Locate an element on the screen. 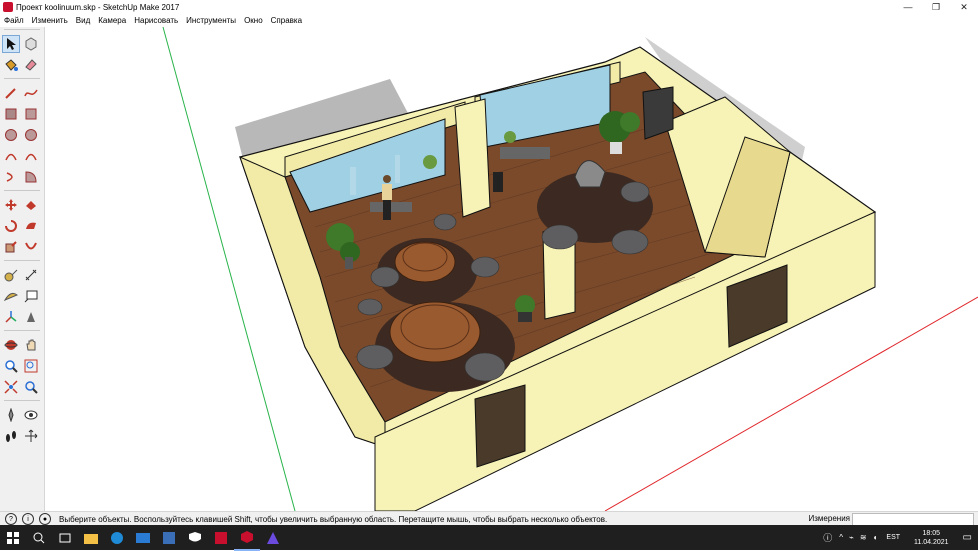 The width and height of the screenshot is (978, 551). scale-icon is located at coordinates (11, 247).